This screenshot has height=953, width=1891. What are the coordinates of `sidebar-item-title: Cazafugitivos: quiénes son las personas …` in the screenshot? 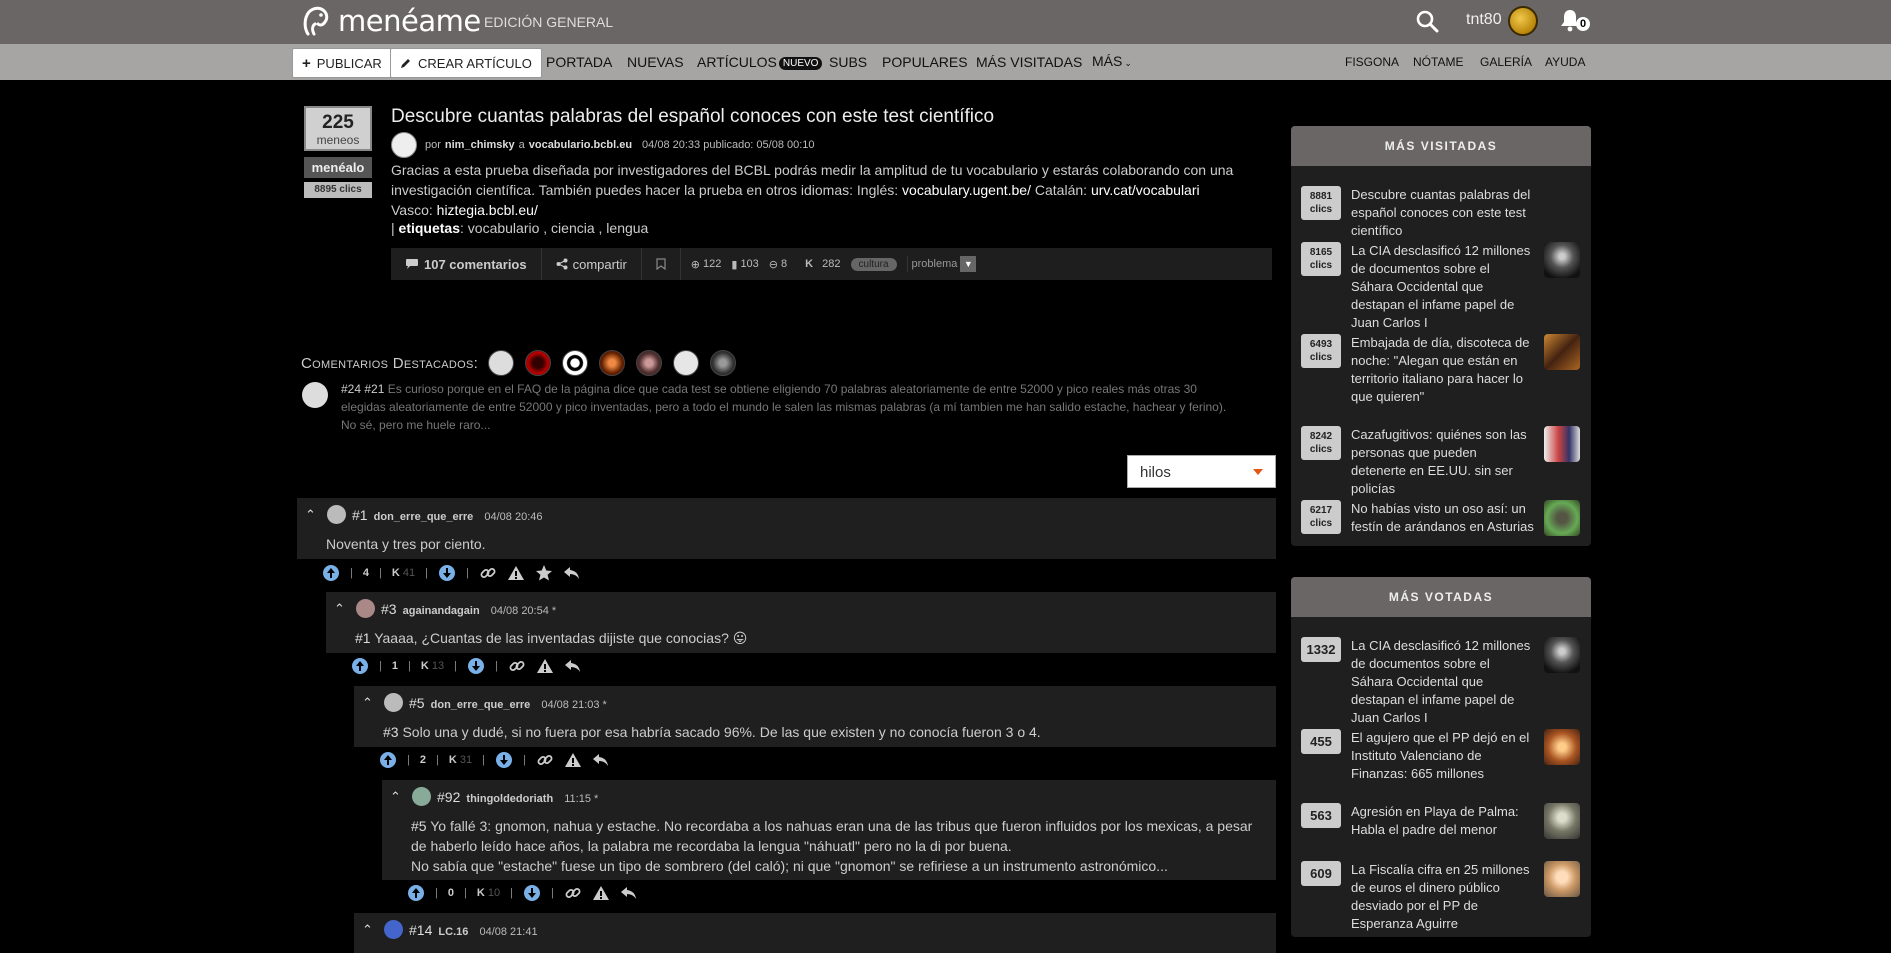 It's located at (1442, 462).